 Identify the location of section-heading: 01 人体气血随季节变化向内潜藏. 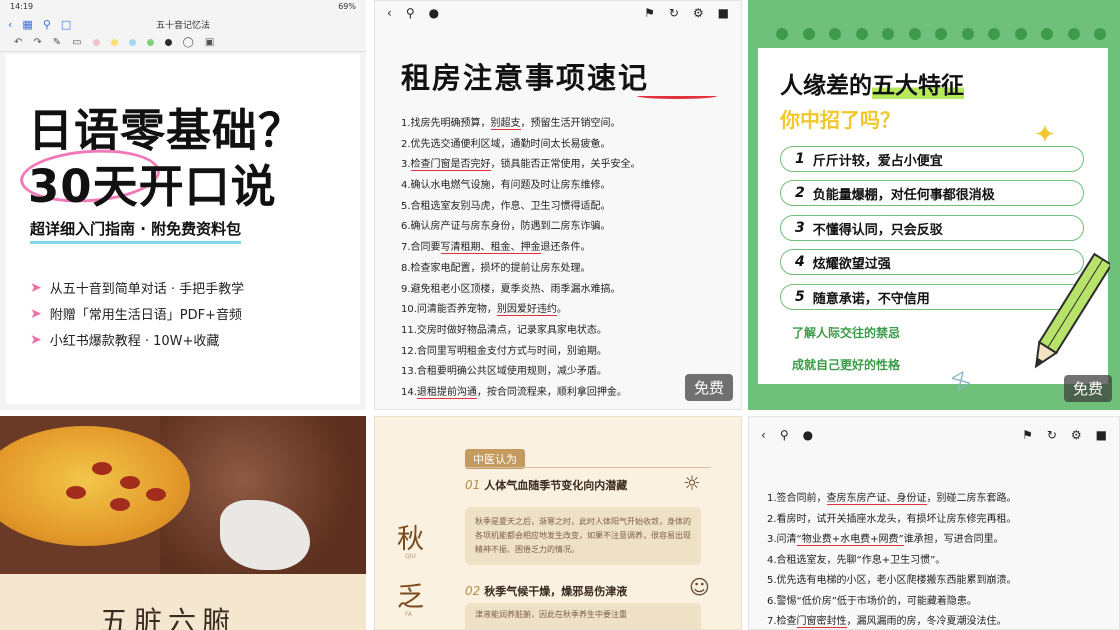
(546, 485).